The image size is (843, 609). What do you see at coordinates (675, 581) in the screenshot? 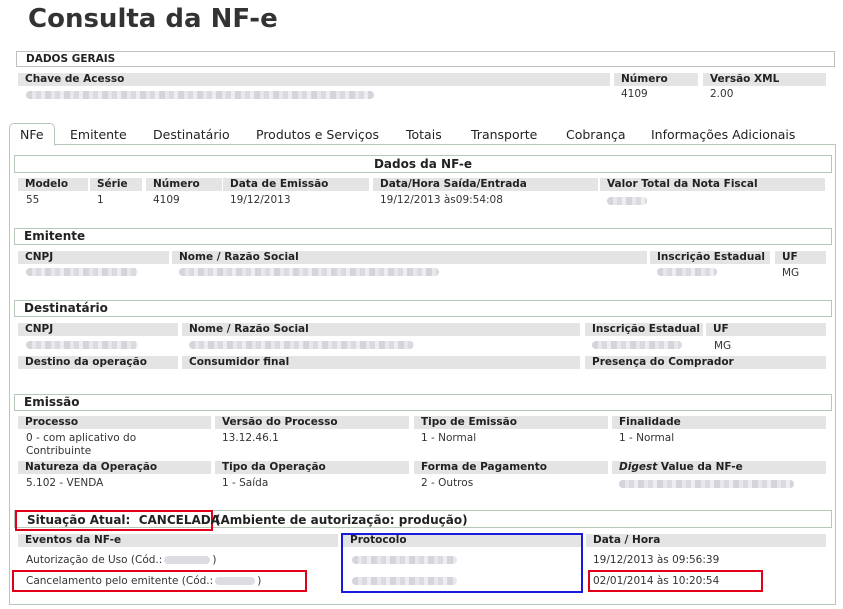
I see `datahora-cancelamento-highlight` at bounding box center [675, 581].